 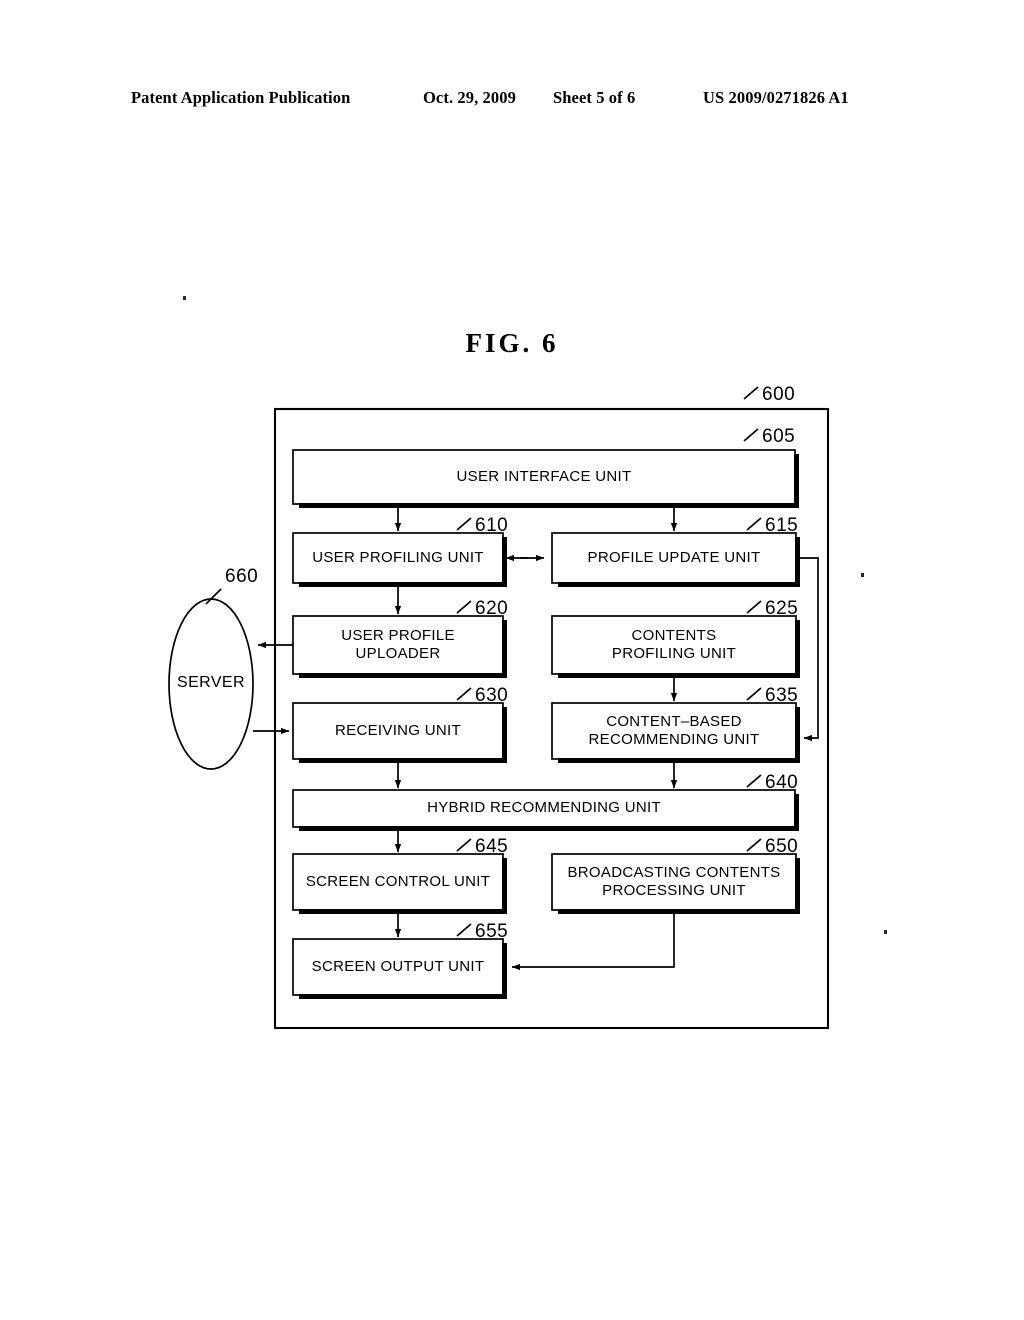 What do you see at coordinates (492, 608) in the screenshot?
I see `ref-numeral-620: 620` at bounding box center [492, 608].